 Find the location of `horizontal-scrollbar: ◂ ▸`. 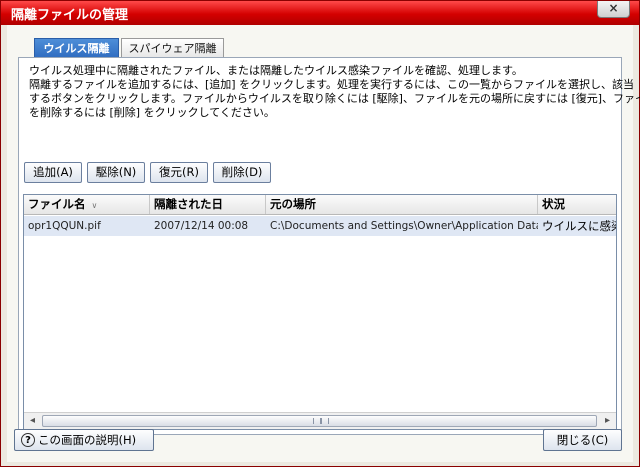

horizontal-scrollbar: ◂ ▸ is located at coordinates (320, 420).